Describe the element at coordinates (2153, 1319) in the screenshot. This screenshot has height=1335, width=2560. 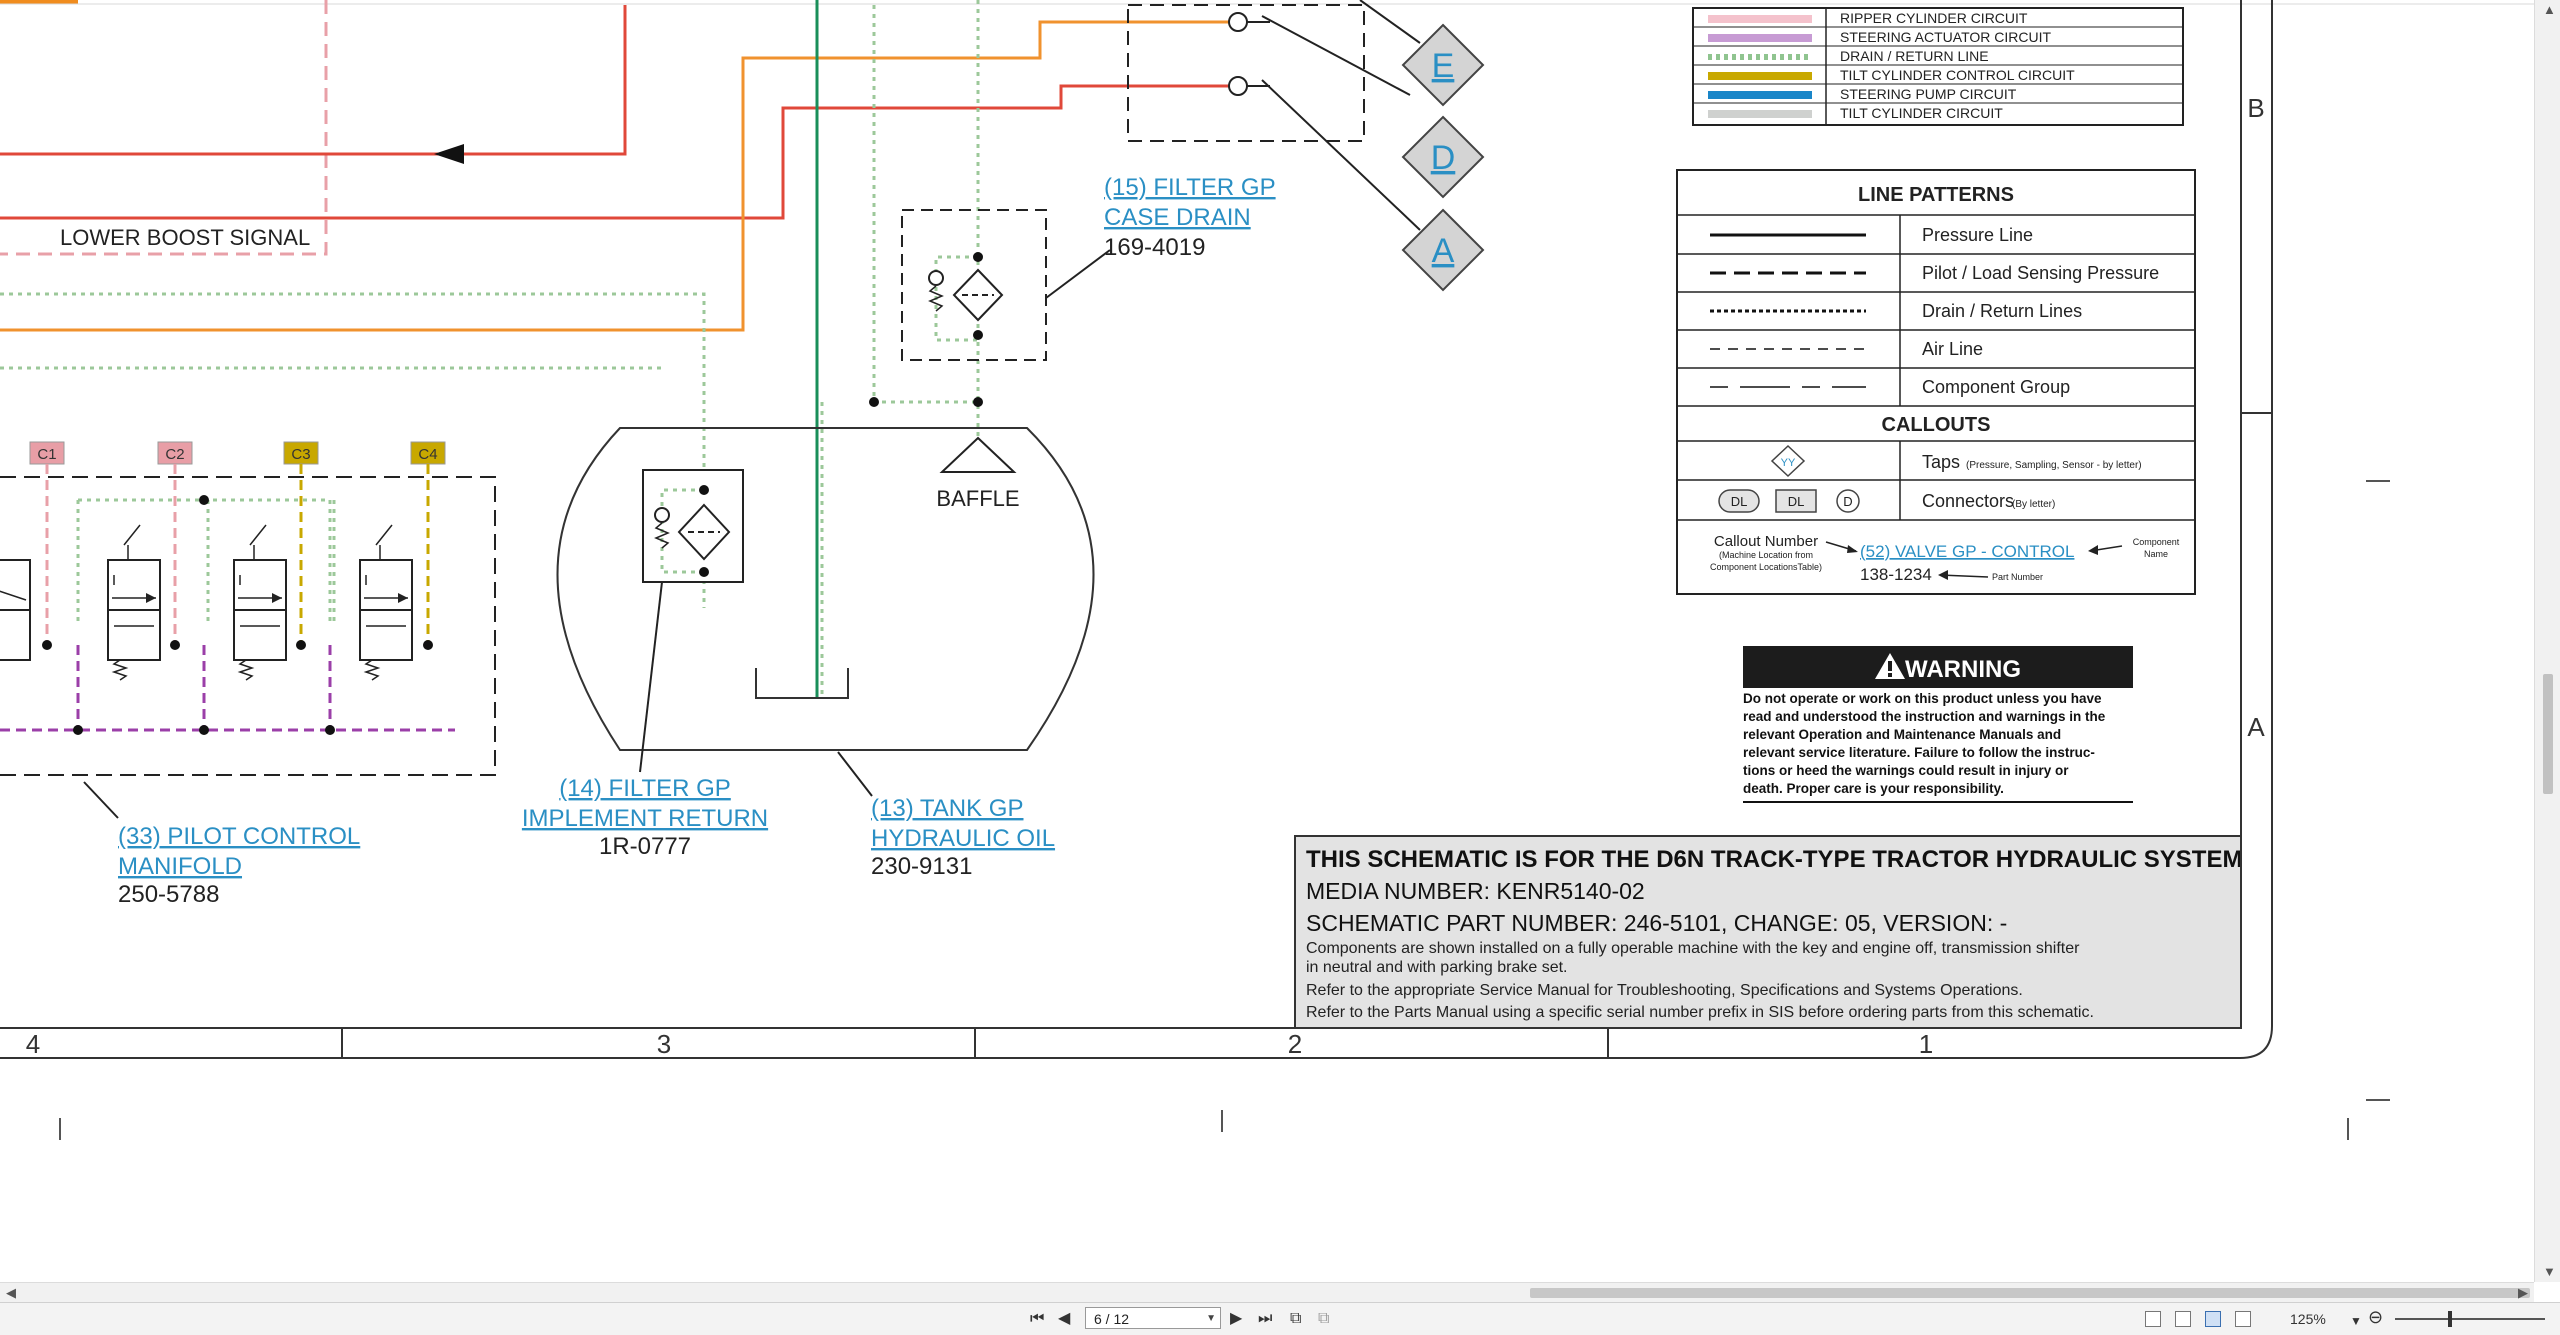
I see `single-page-view-icon` at that location.